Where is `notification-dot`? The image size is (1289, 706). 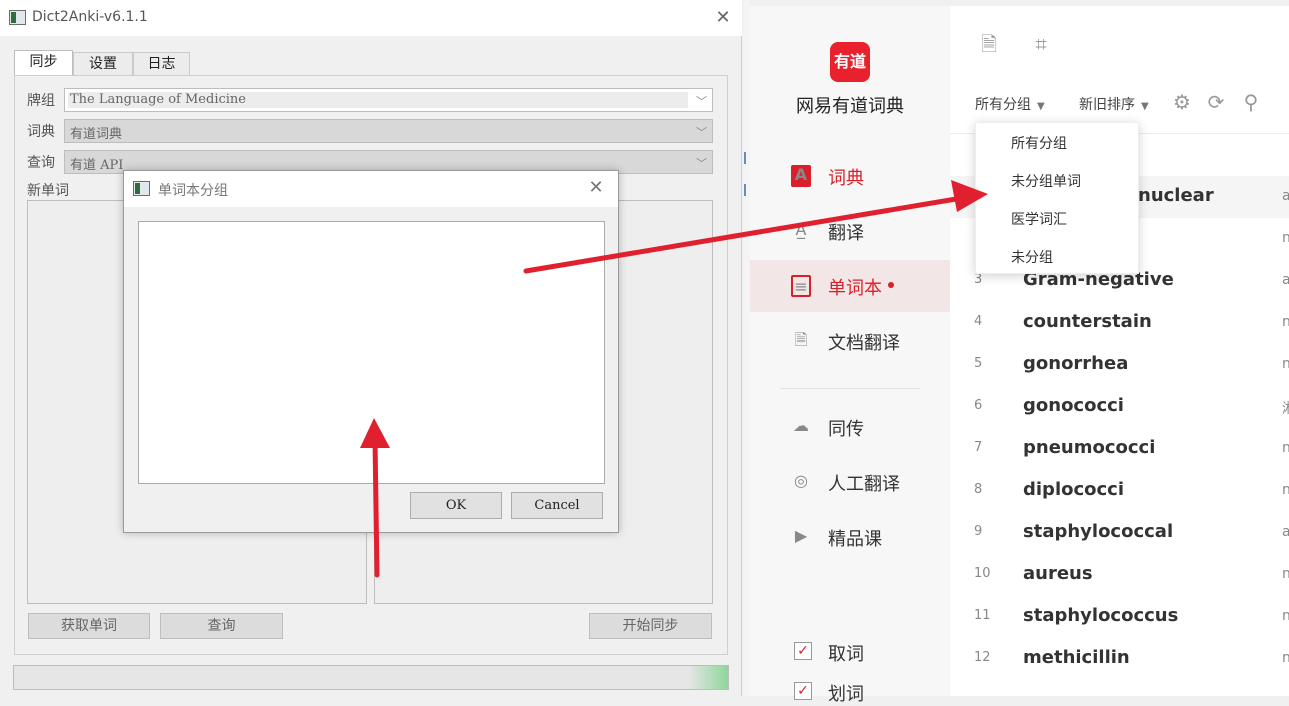 notification-dot is located at coordinates (891, 285).